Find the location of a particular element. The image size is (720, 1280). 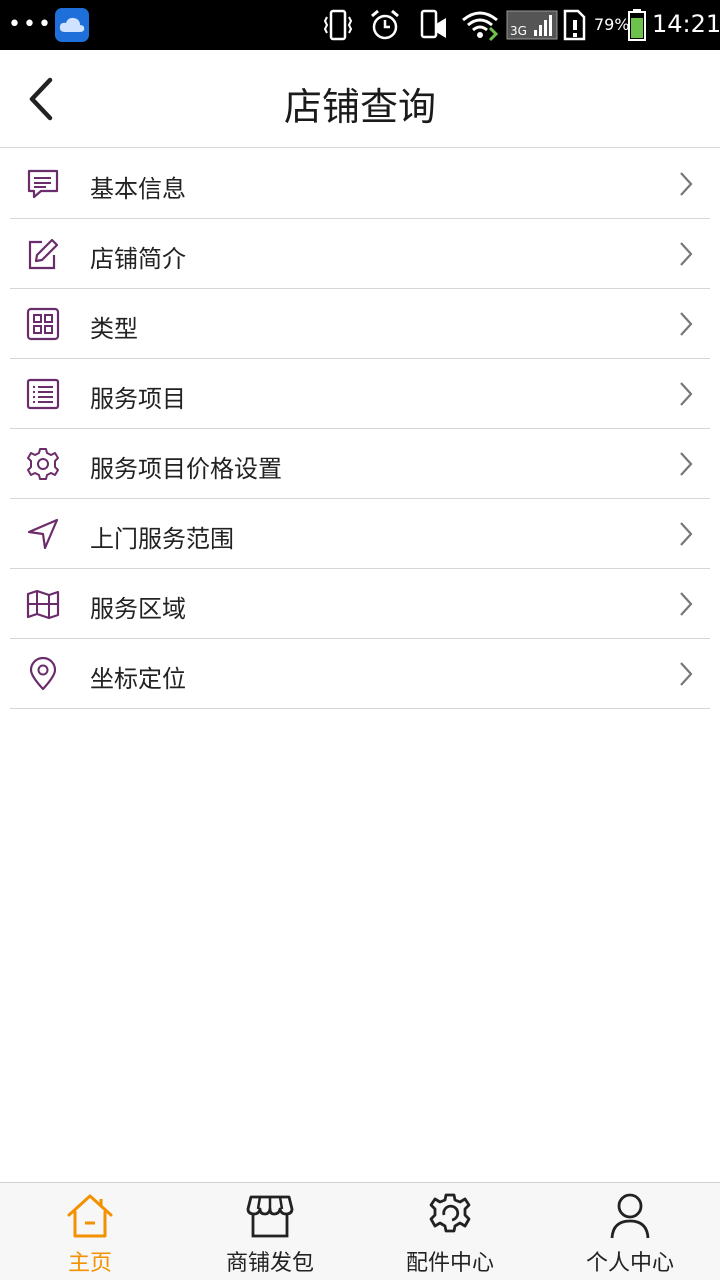

menu-item-label: 基本信息 is located at coordinates (138, 189).